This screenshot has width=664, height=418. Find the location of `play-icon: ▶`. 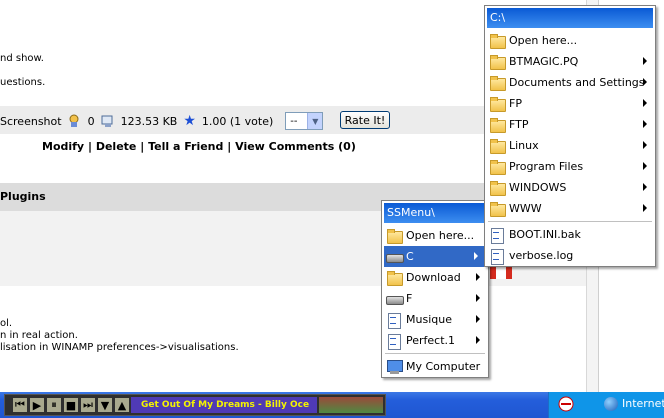

play-icon: ▶ is located at coordinates (37, 405).